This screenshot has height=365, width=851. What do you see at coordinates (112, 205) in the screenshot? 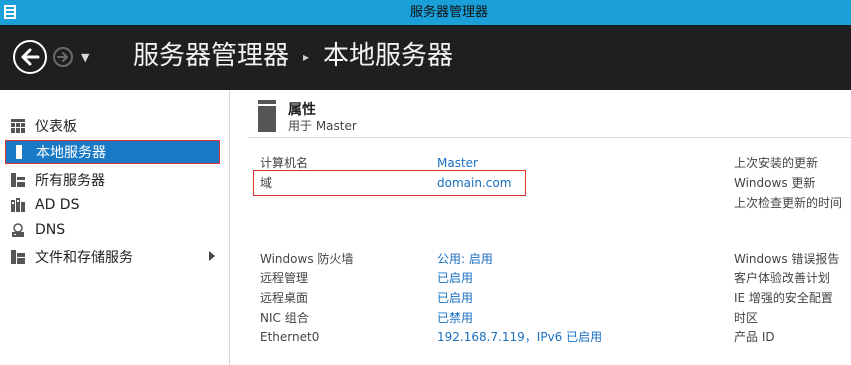
I see `sidebar-item-ad-ds: AD DS` at bounding box center [112, 205].